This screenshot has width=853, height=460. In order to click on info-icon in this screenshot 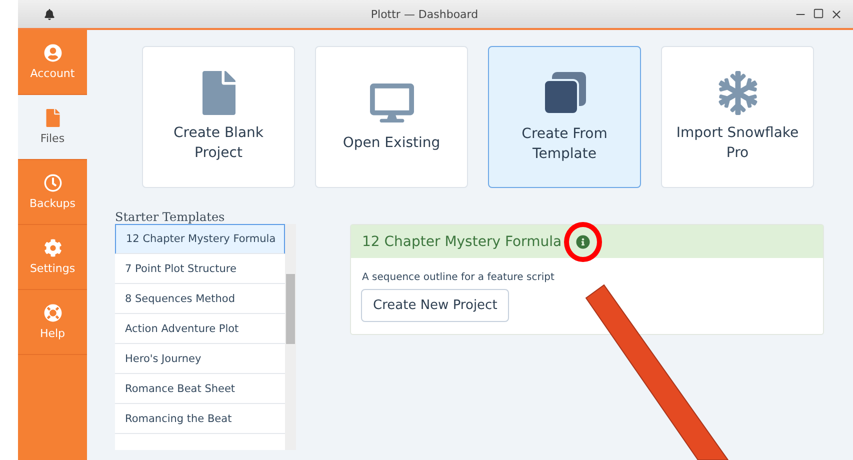, I will do `click(583, 241)`.